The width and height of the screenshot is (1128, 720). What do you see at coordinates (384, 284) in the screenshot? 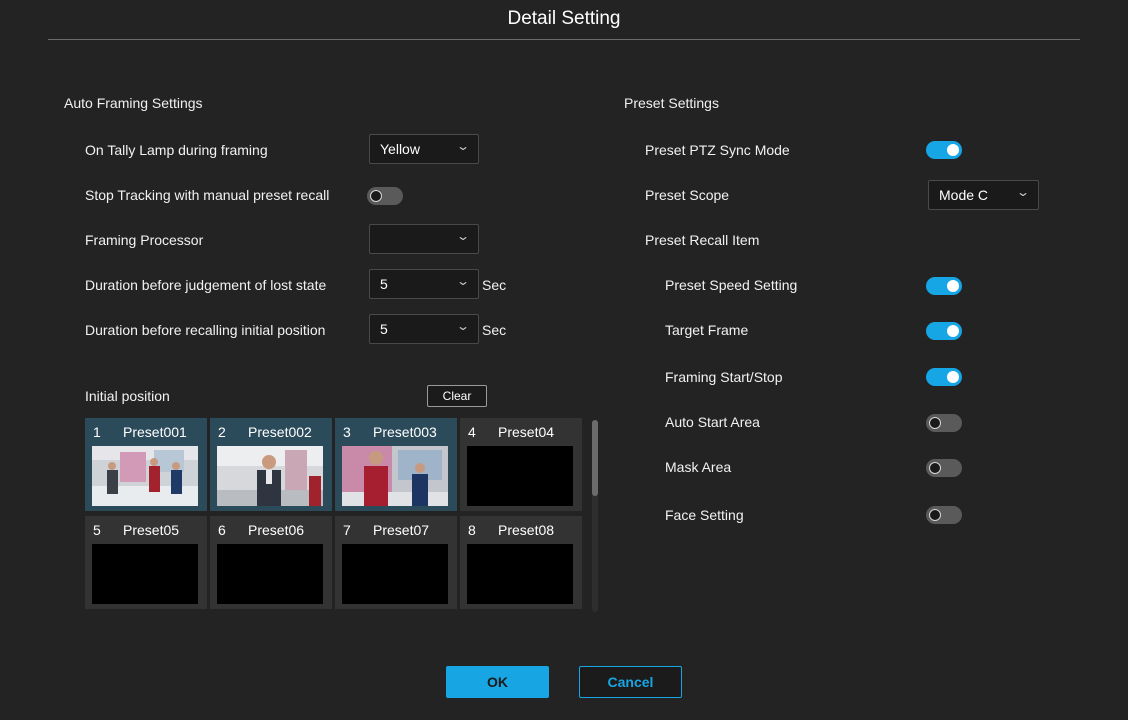
I see `lost-state-value: 5` at bounding box center [384, 284].